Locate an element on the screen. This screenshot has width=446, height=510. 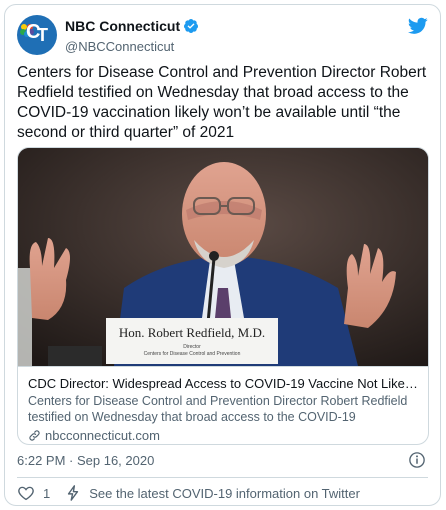
display-name-row: NBC Connecticut is located at coordinates (132, 26).